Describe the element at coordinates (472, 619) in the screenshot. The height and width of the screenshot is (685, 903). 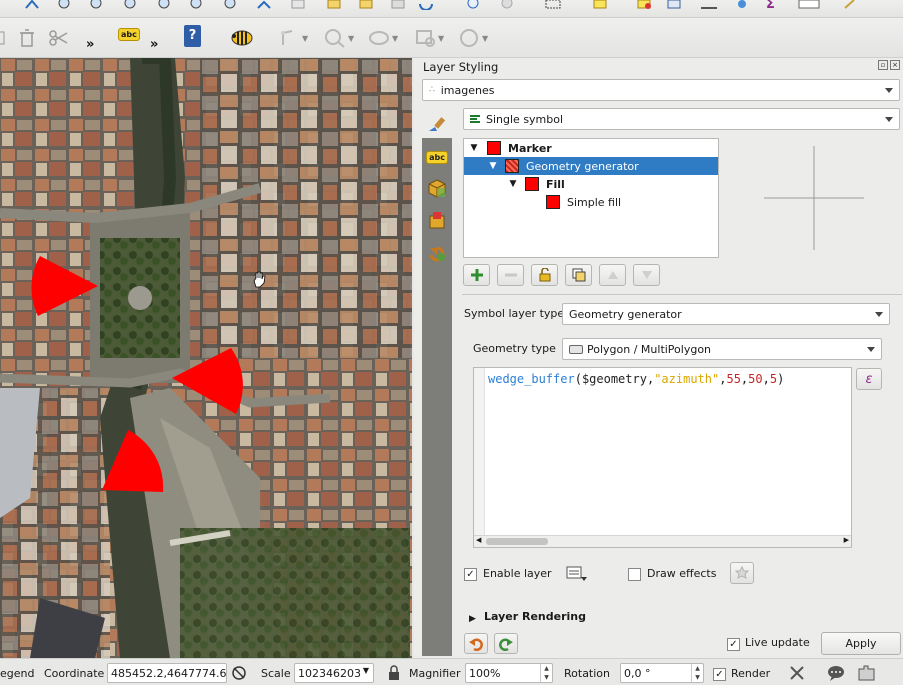
I see `collapse-triangle-icon: ▶` at that location.